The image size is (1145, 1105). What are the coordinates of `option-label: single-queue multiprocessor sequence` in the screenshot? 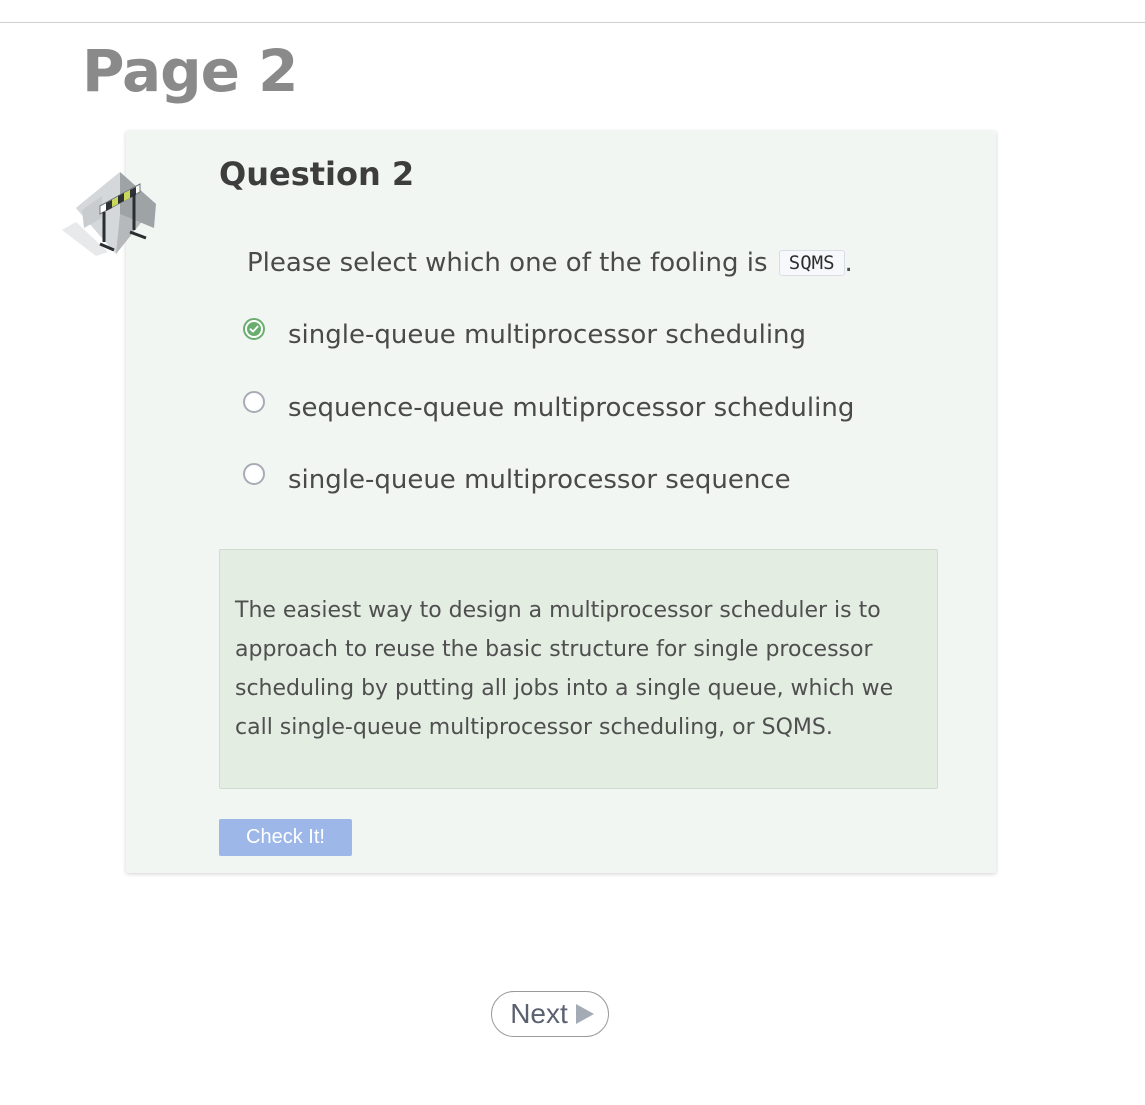 It's located at (539, 480).